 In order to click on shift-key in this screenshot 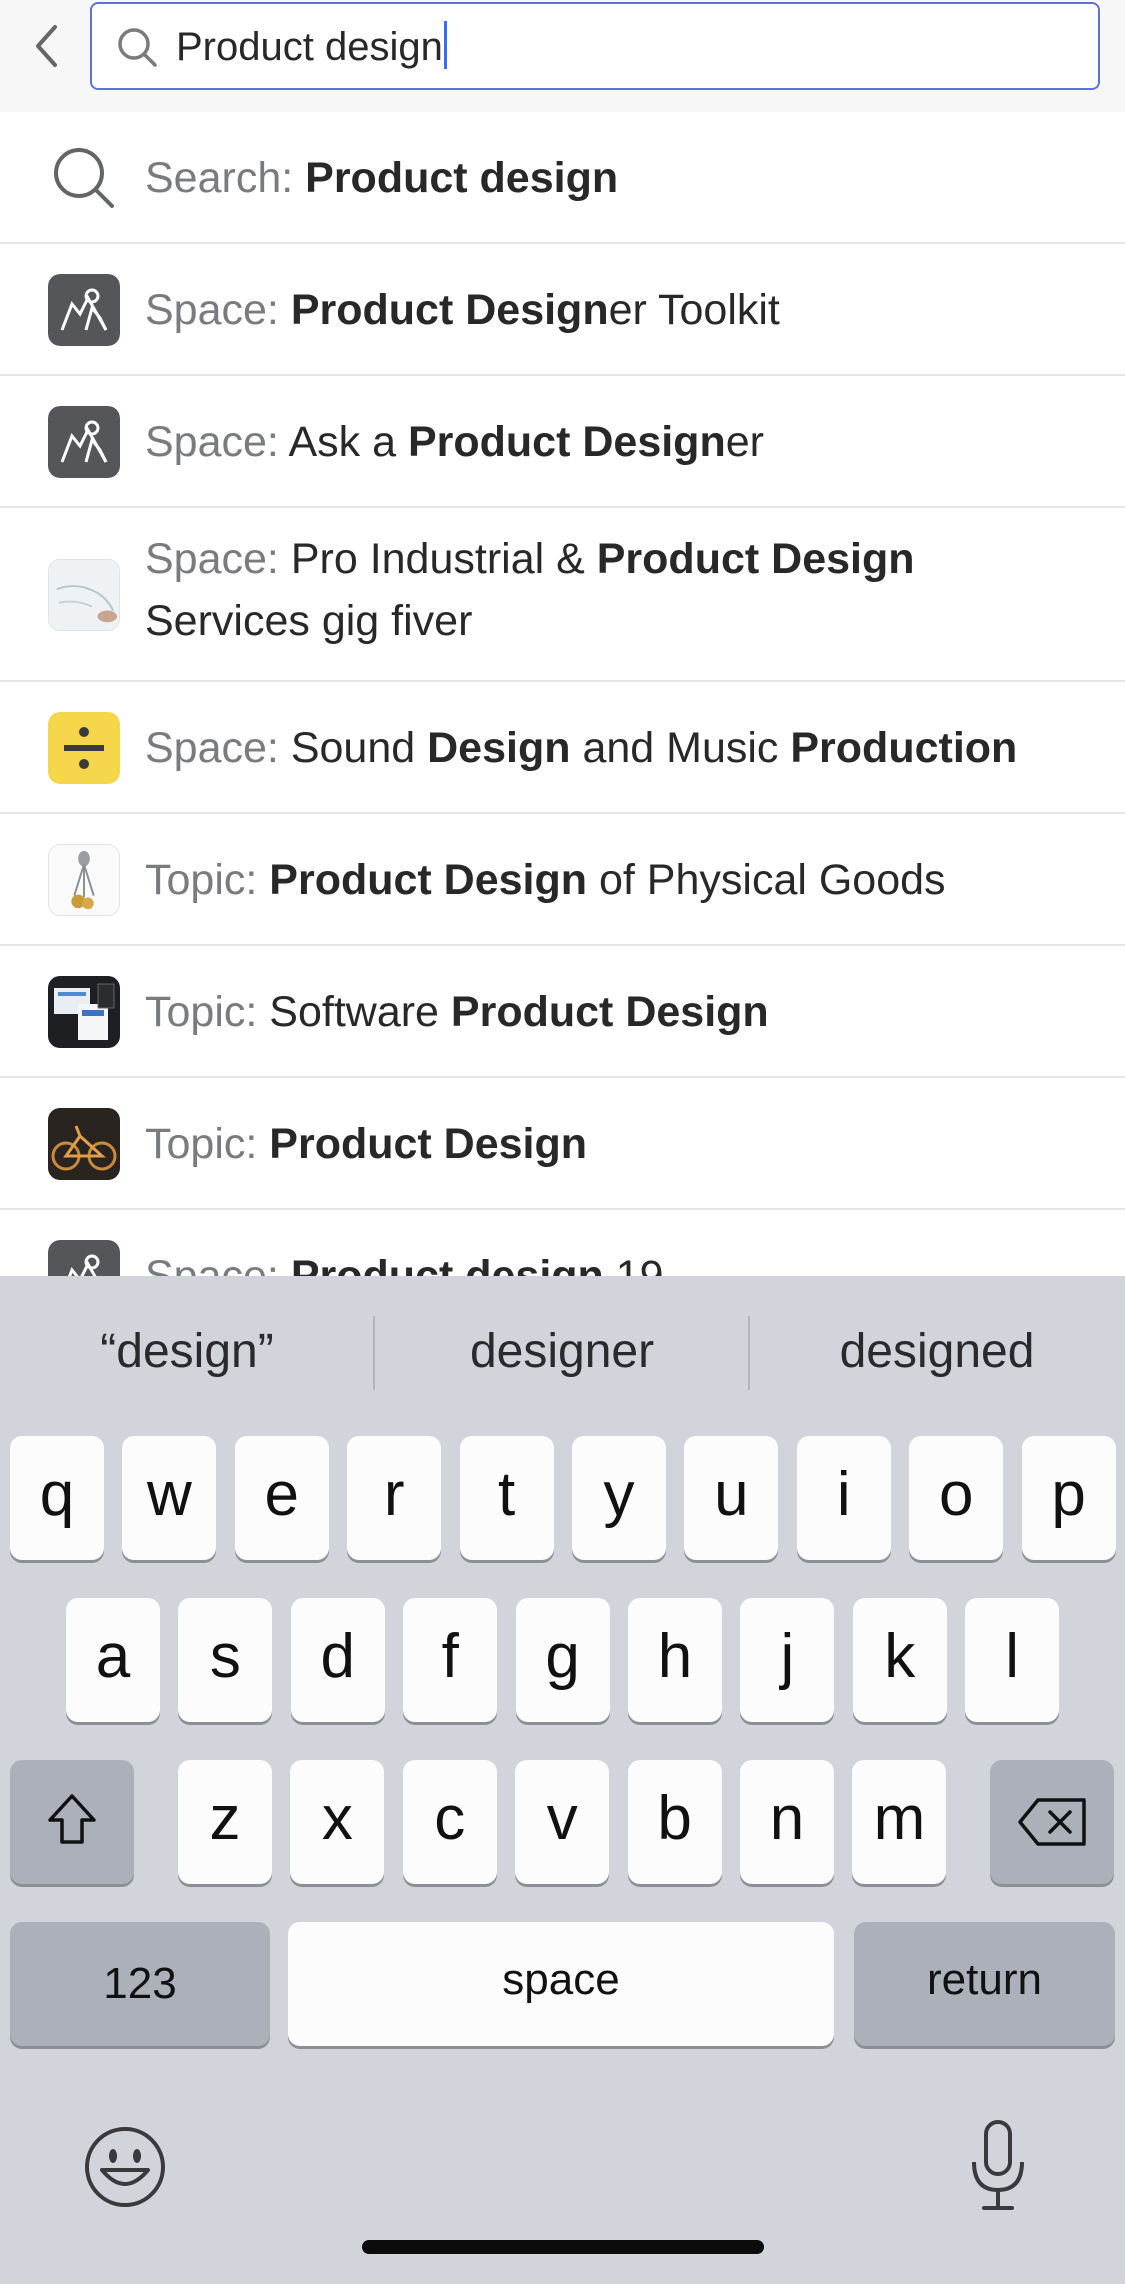, I will do `click(72, 1822)`.